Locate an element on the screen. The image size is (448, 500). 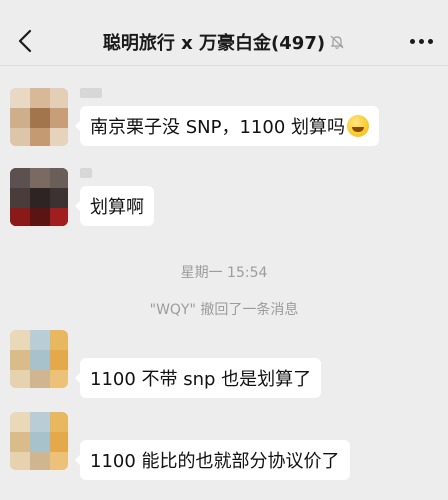
message-bubble: 1100 能比的也就部分协议价了 is located at coordinates (212, 460).